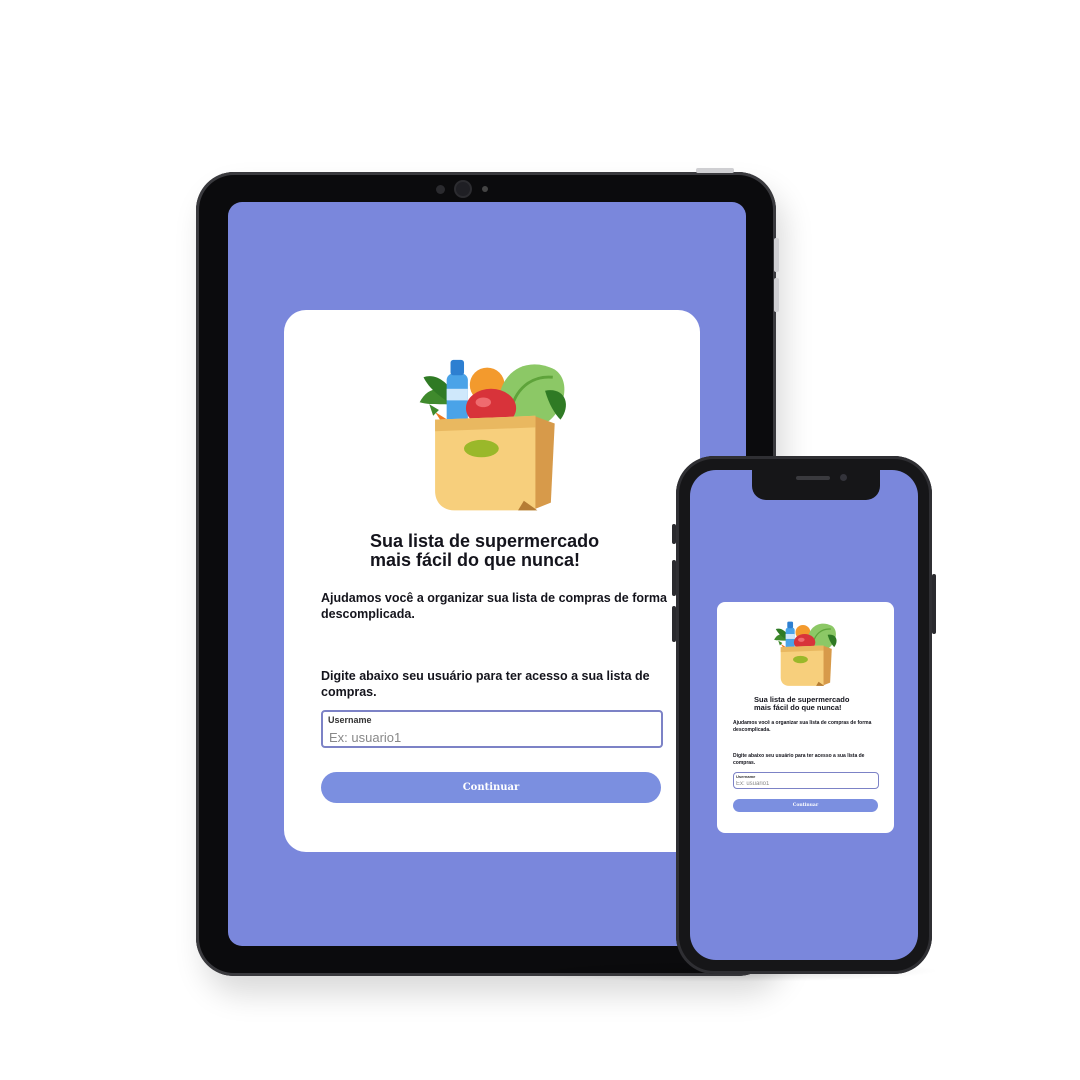 This screenshot has width=1080, height=1080. I want to click on tablet-sensor-icon, so click(440, 189).